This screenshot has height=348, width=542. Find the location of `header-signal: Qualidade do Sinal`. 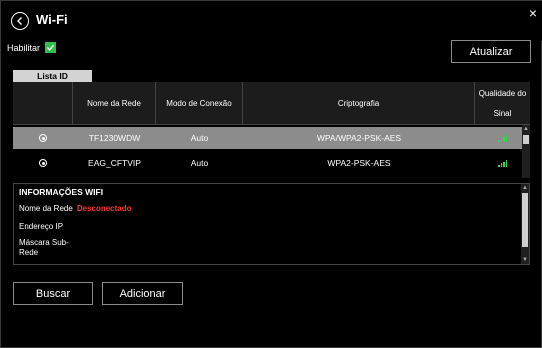

header-signal: Qualidade do Sinal is located at coordinates (502, 103).